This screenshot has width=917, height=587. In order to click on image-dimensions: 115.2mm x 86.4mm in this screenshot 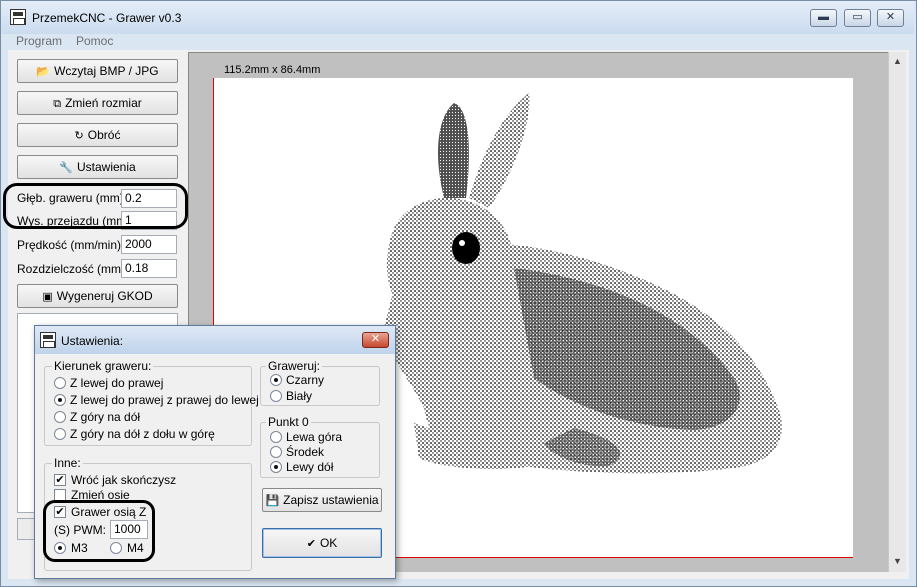, I will do `click(272, 70)`.